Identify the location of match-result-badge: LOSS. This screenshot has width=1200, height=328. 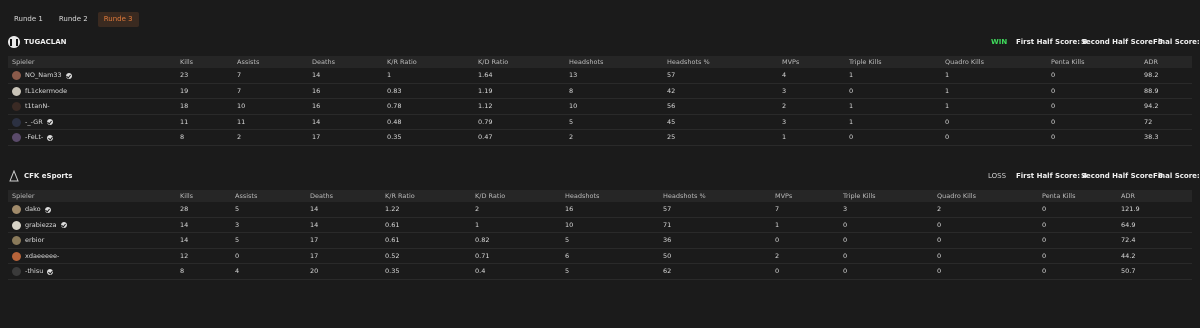
(997, 176).